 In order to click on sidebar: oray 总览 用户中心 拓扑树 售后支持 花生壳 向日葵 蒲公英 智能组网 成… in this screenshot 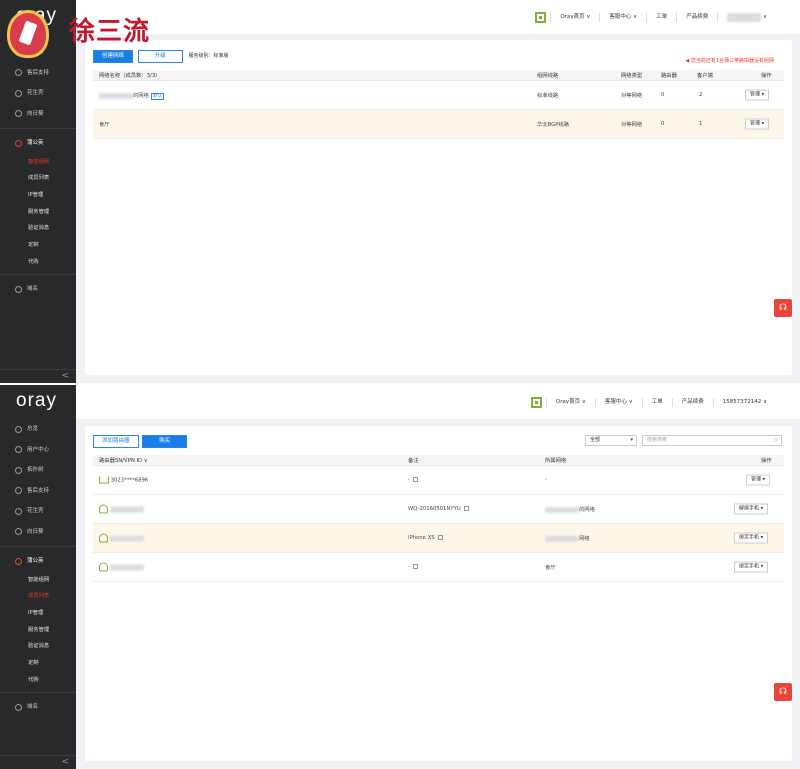, I will do `click(38, 577)`.